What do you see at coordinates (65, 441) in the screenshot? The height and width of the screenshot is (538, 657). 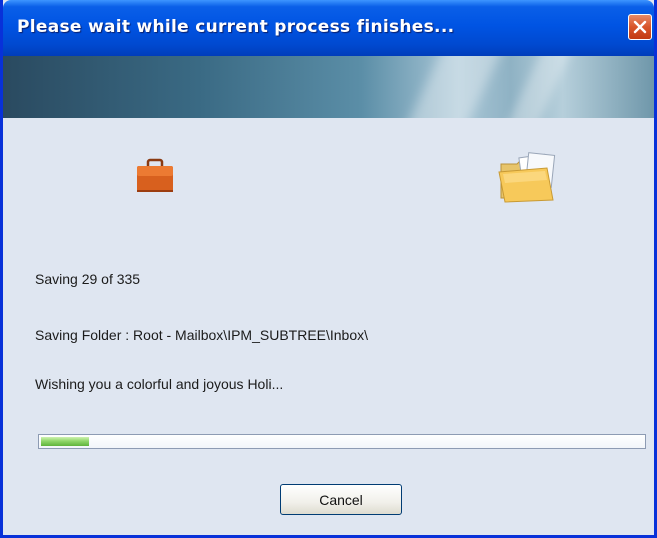 I see `progress-bar-fill` at bounding box center [65, 441].